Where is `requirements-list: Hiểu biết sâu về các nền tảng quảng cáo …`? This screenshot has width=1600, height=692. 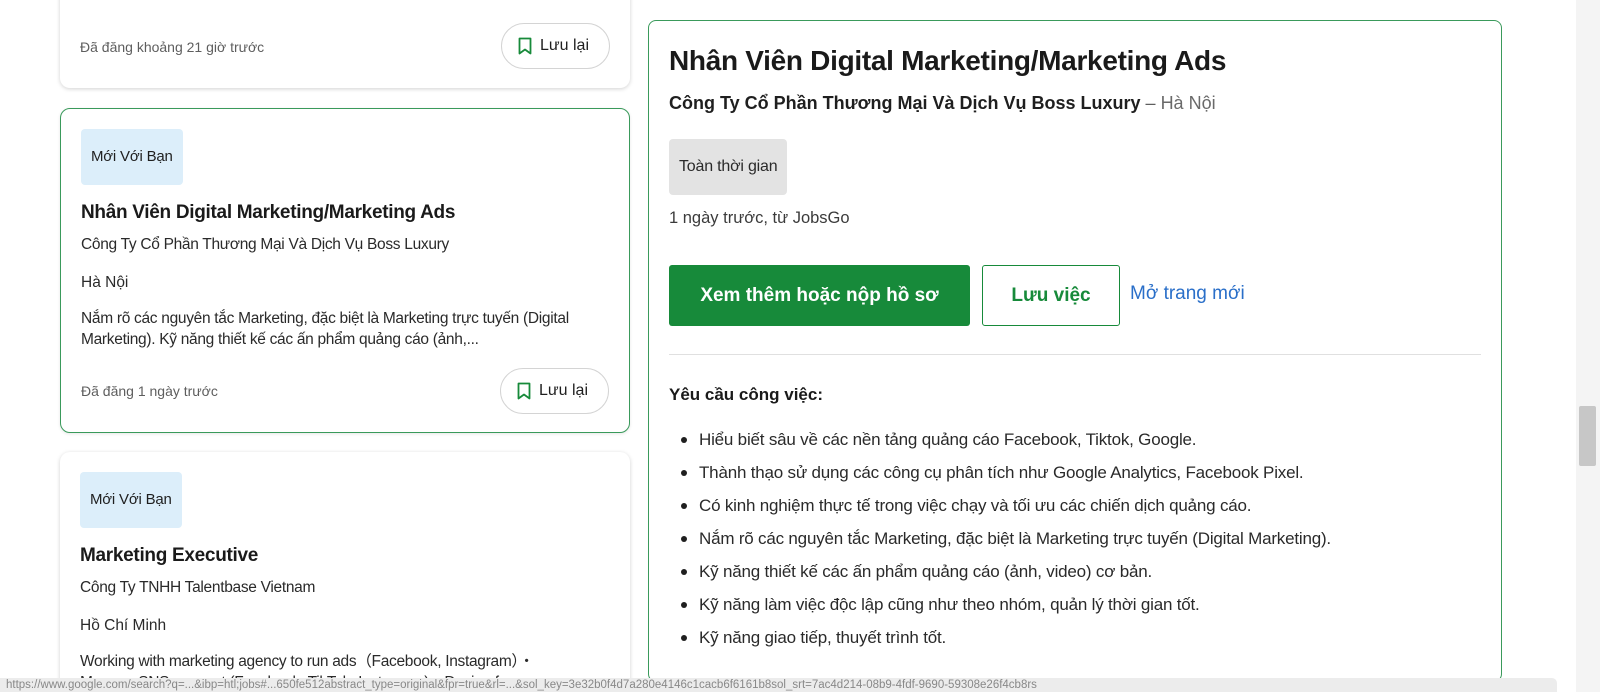 requirements-list: Hiểu biết sâu về các nền tảng quảng cáo … is located at coordinates (1005, 538).